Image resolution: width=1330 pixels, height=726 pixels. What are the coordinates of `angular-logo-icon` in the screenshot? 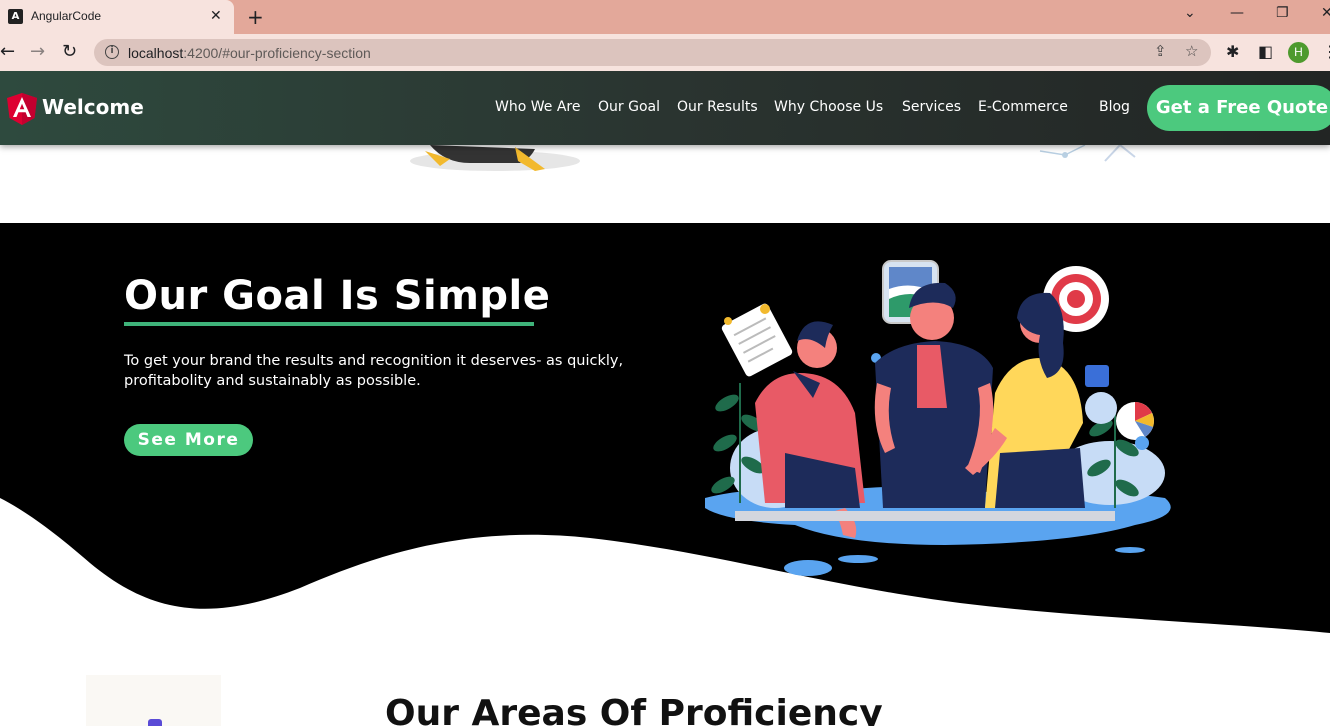 It's located at (22, 109).